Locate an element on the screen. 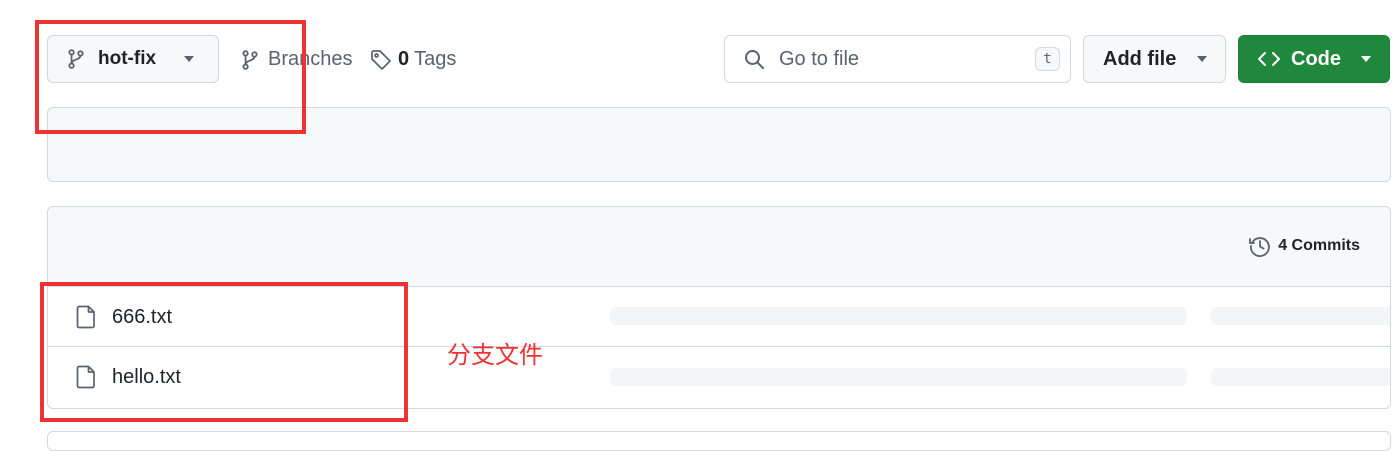 The height and width of the screenshot is (451, 1393). commits-label: 4 Commits is located at coordinates (1319, 245).